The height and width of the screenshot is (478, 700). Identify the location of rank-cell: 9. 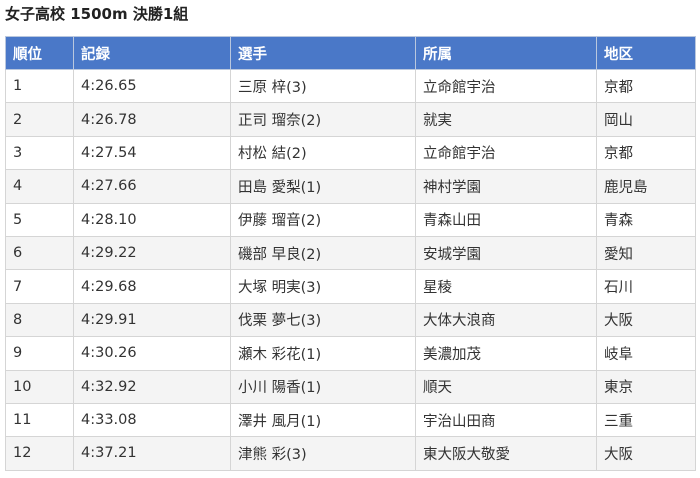
(39, 353).